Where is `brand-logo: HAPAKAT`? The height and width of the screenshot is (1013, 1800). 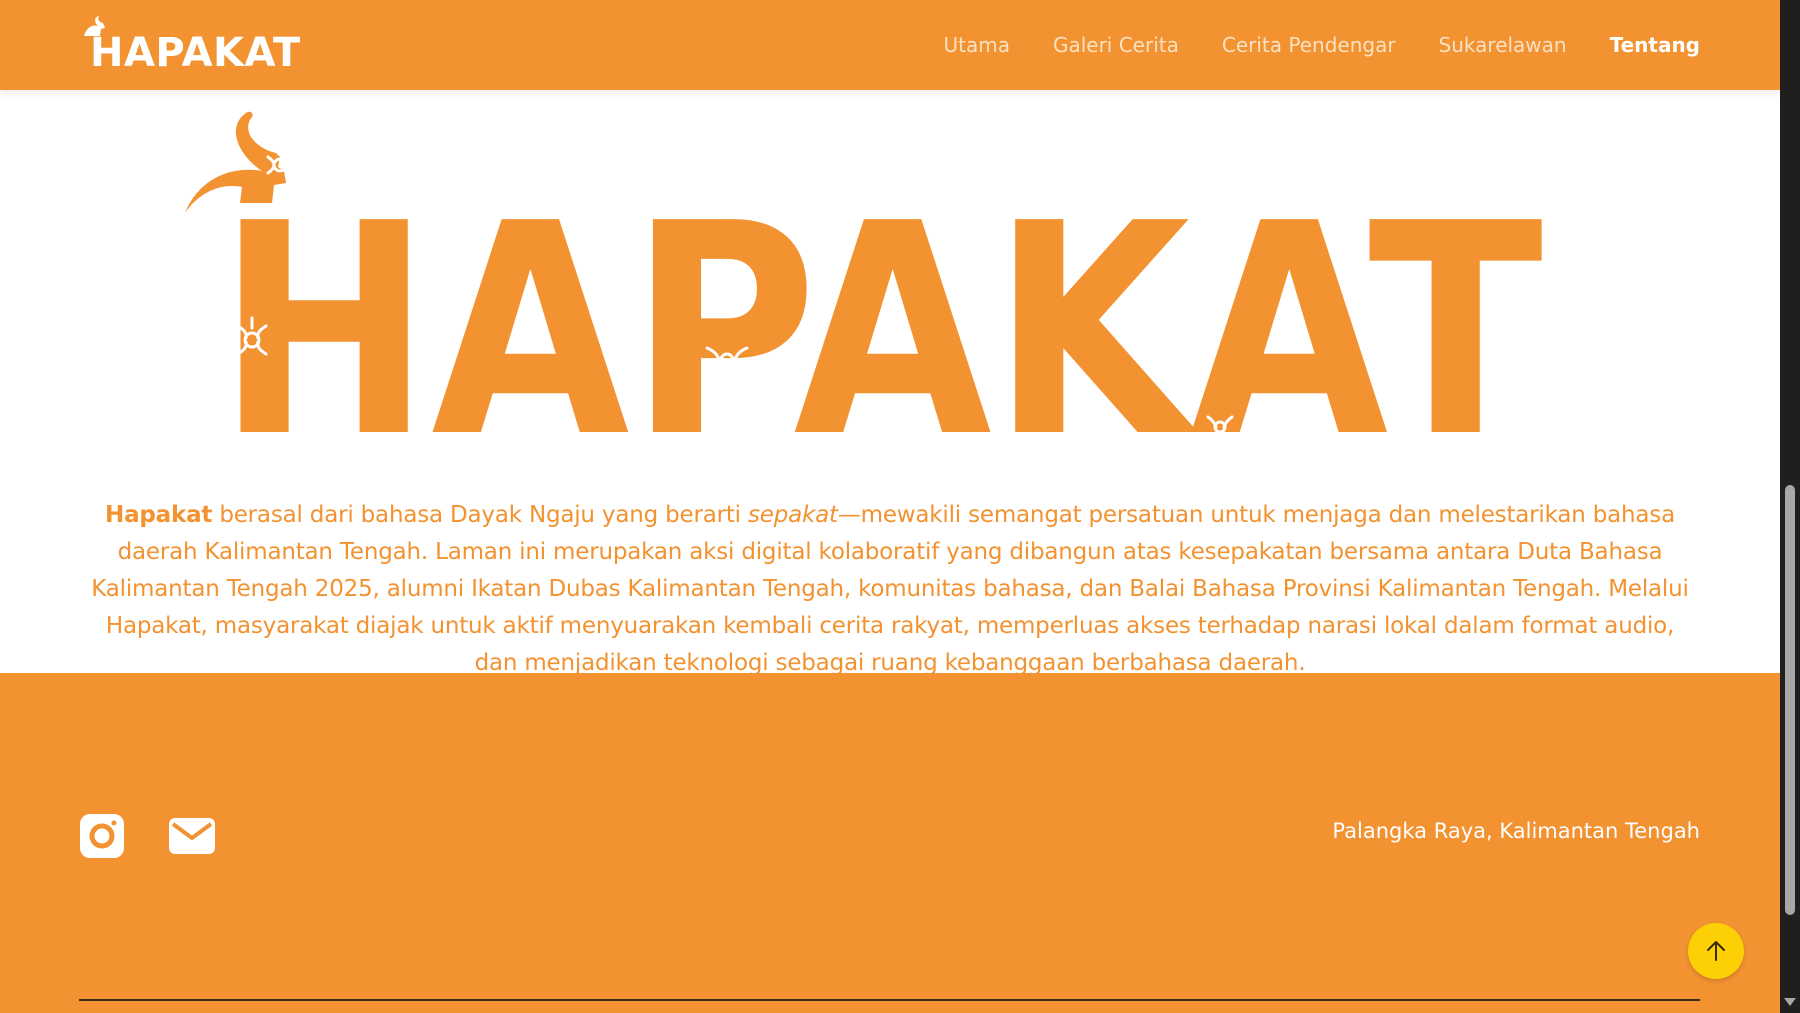
brand-logo: HAPAKAT is located at coordinates (189, 44).